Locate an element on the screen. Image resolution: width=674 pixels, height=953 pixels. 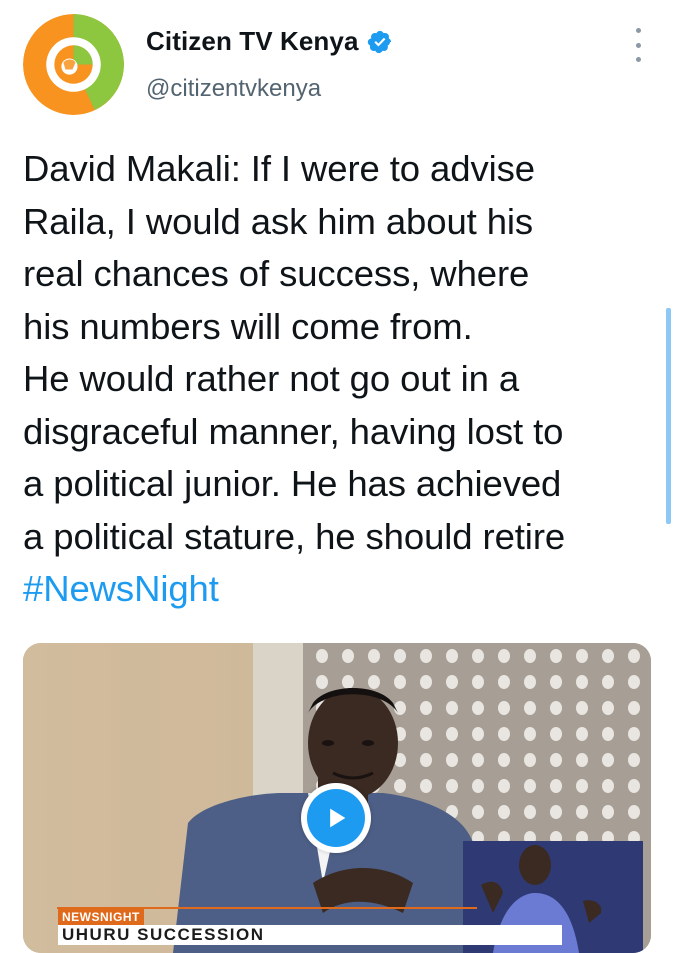
tweet-text-line: David Makali: If I were to advise is located at coordinates (279, 168).